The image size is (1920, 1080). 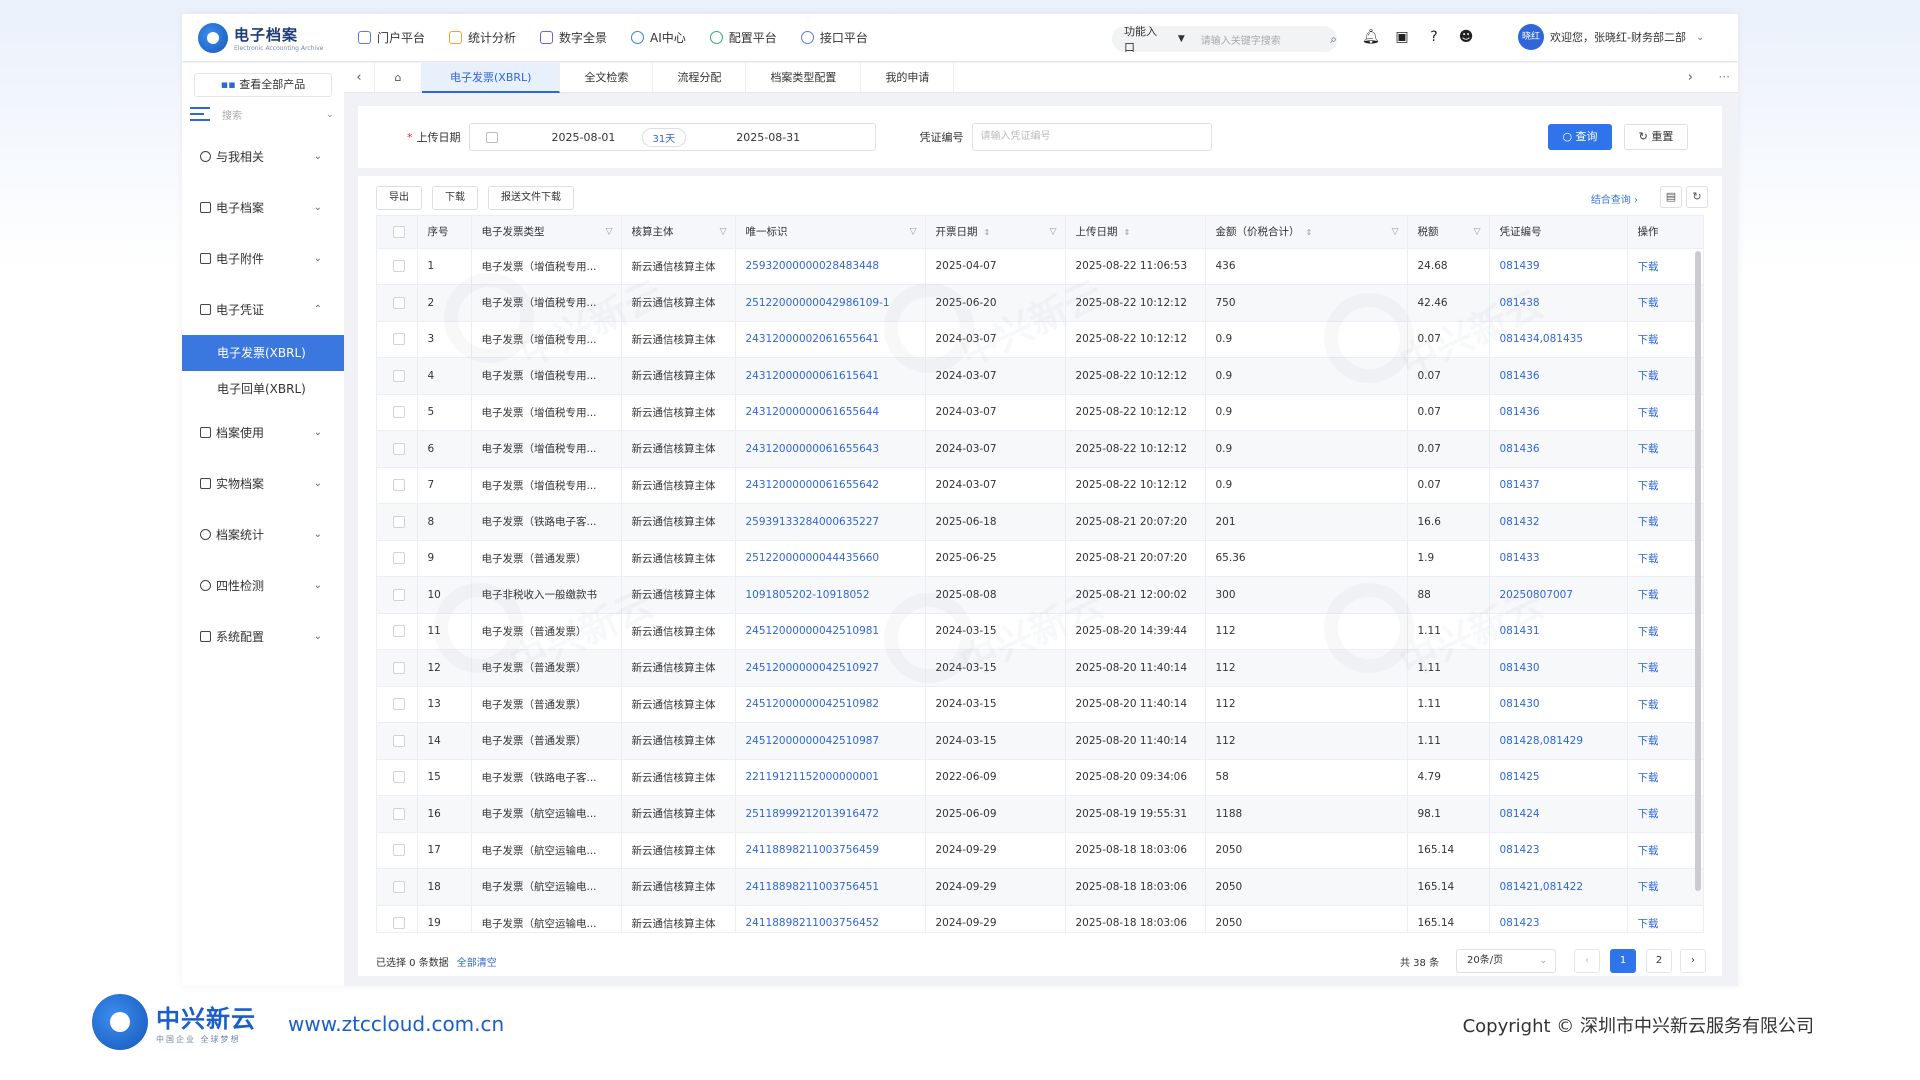 I want to click on cell-unique-id: 25122000000044435660, so click(x=830, y=558).